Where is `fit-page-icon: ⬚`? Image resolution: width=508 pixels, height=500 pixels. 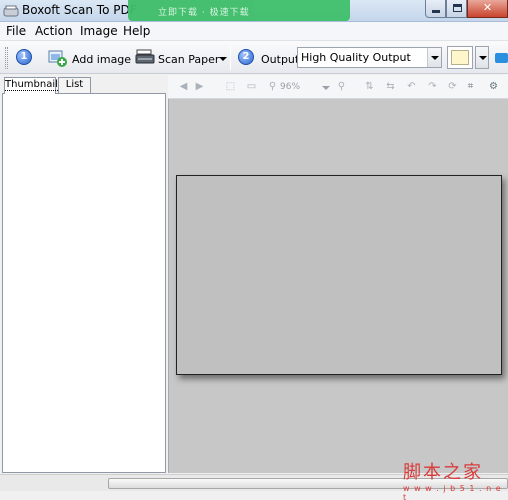
fit-page-icon: ⬚ is located at coordinates (230, 86).